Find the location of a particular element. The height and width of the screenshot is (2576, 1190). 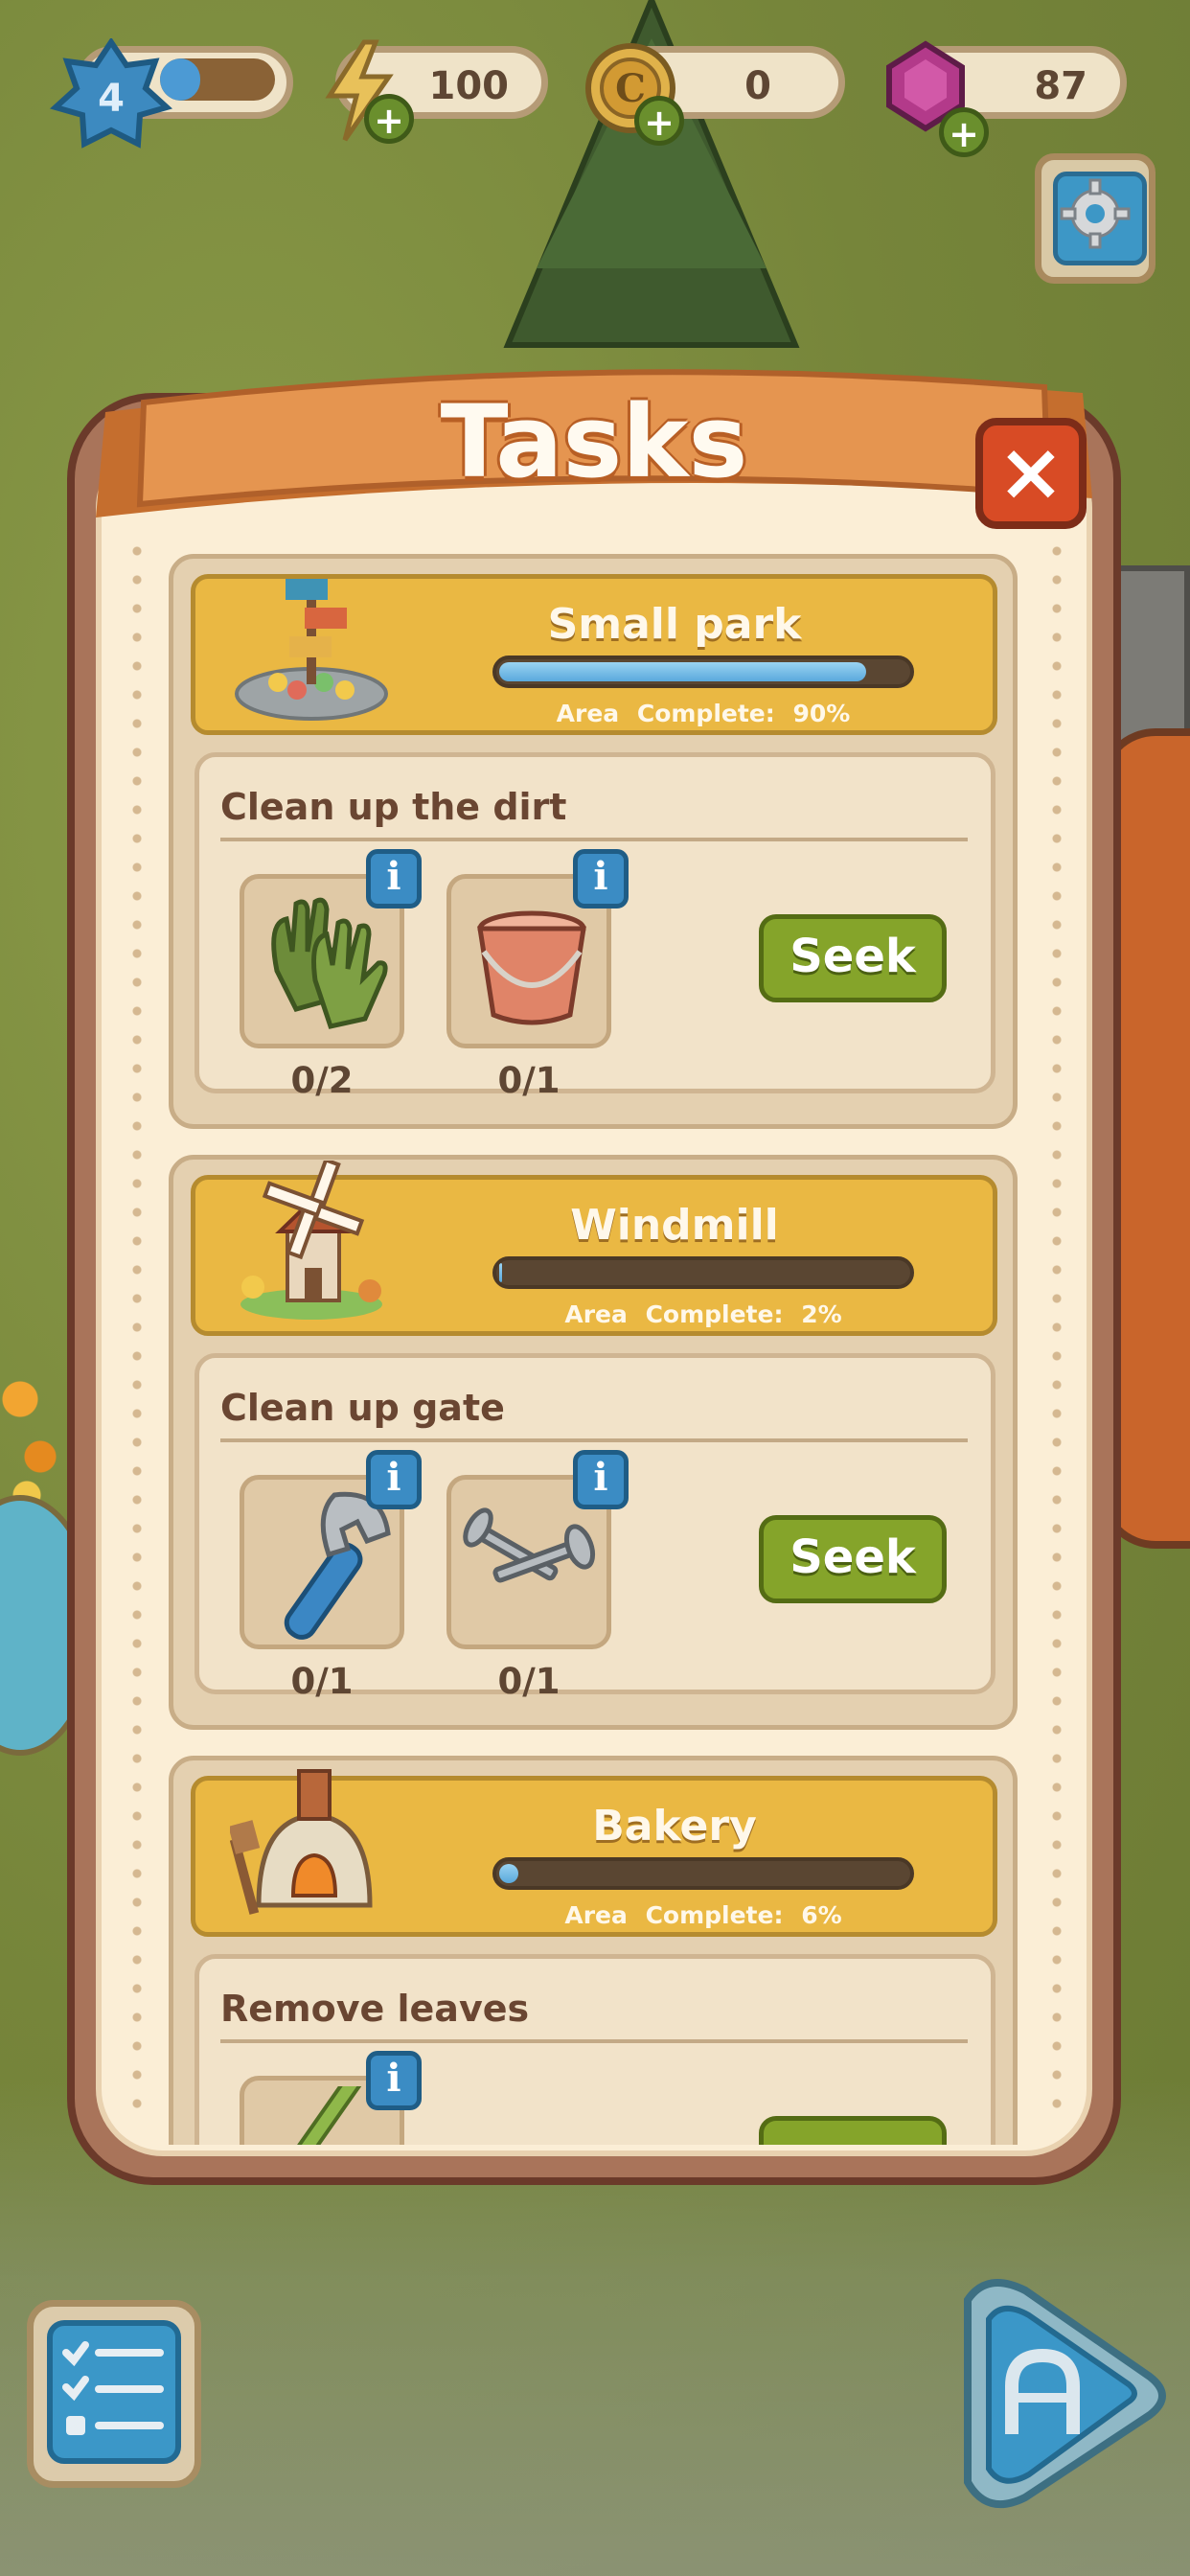

area-header: Windmill Area Complete: 2% is located at coordinates (594, 1249).